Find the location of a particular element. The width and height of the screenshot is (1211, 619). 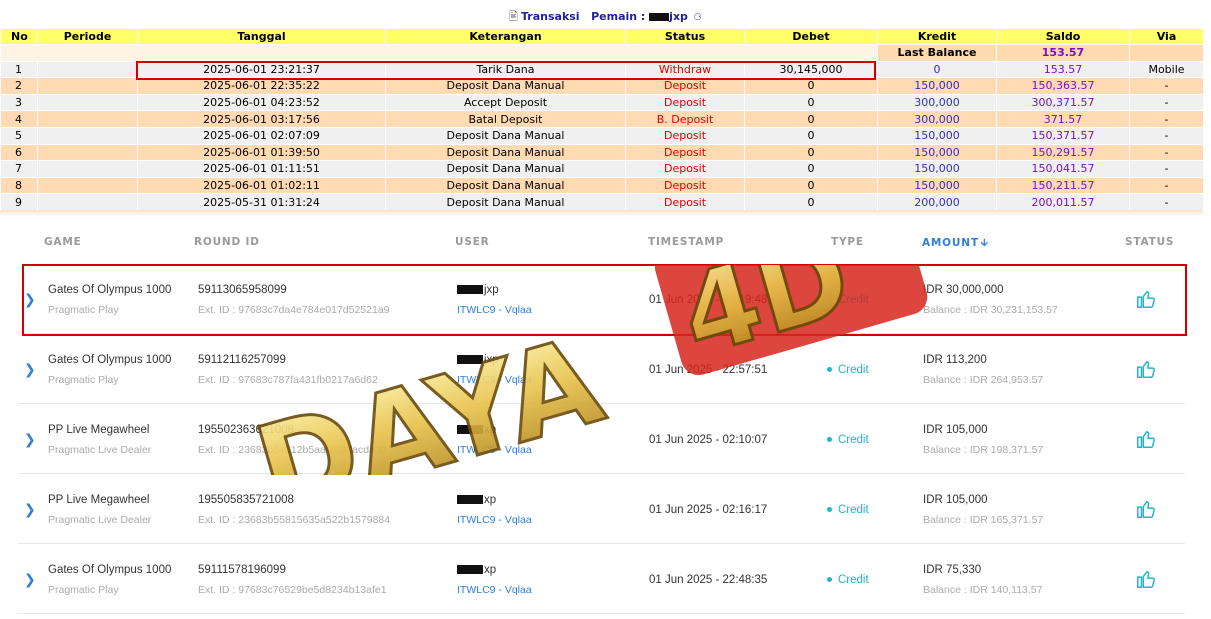

highlight-game-row is located at coordinates (604, 300).